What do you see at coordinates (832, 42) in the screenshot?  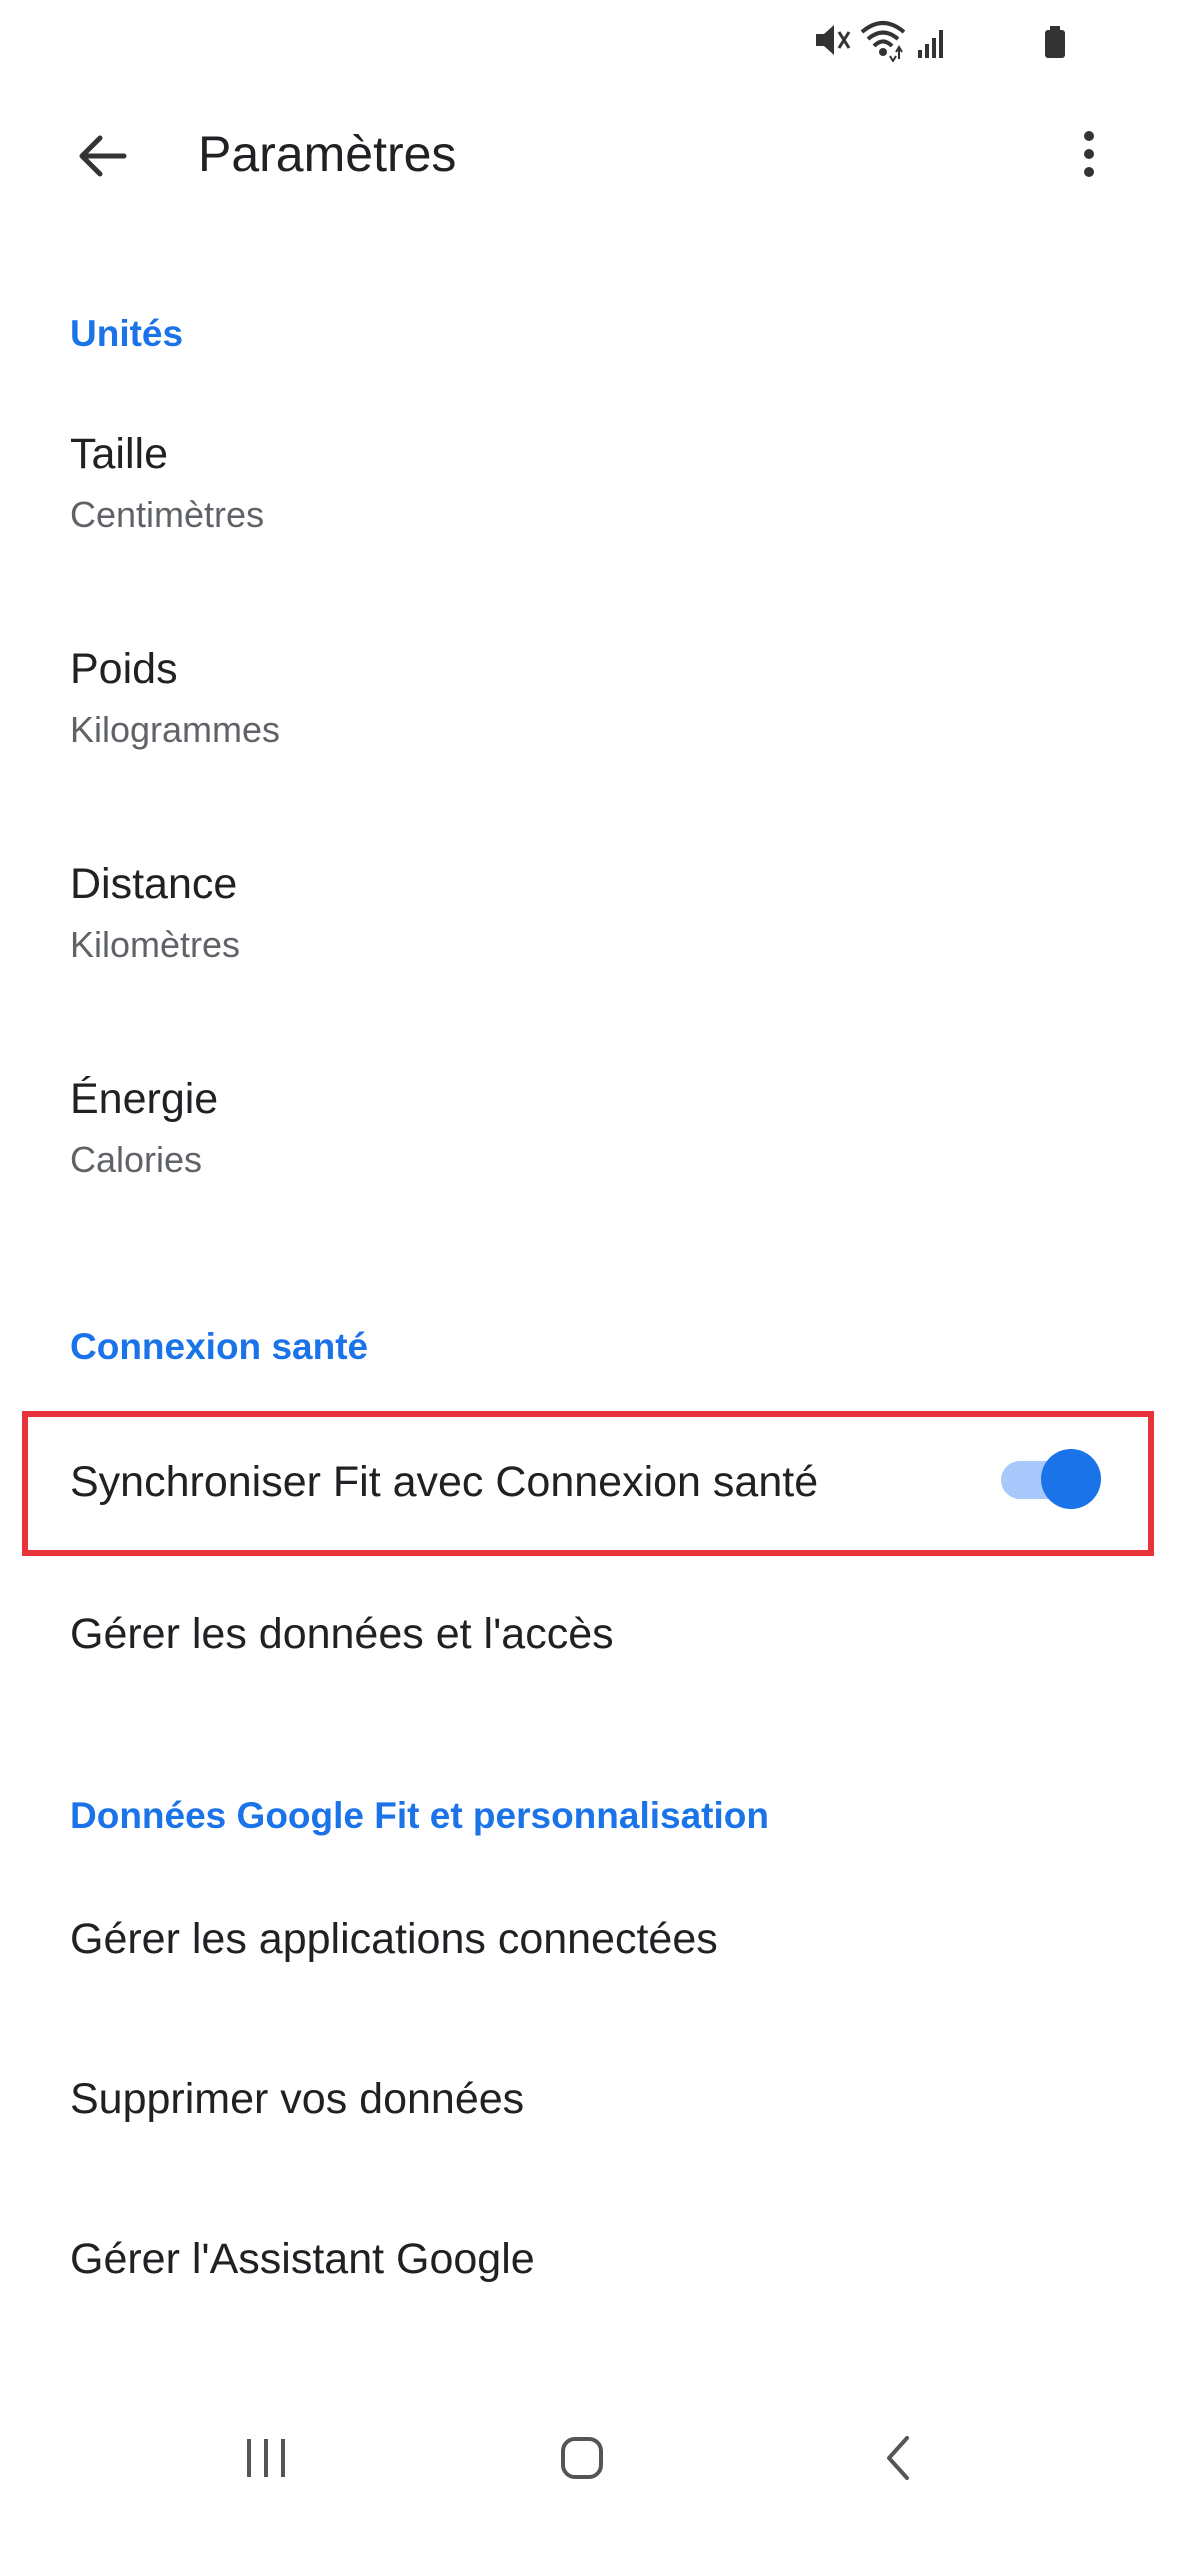 I see `mute-icon` at bounding box center [832, 42].